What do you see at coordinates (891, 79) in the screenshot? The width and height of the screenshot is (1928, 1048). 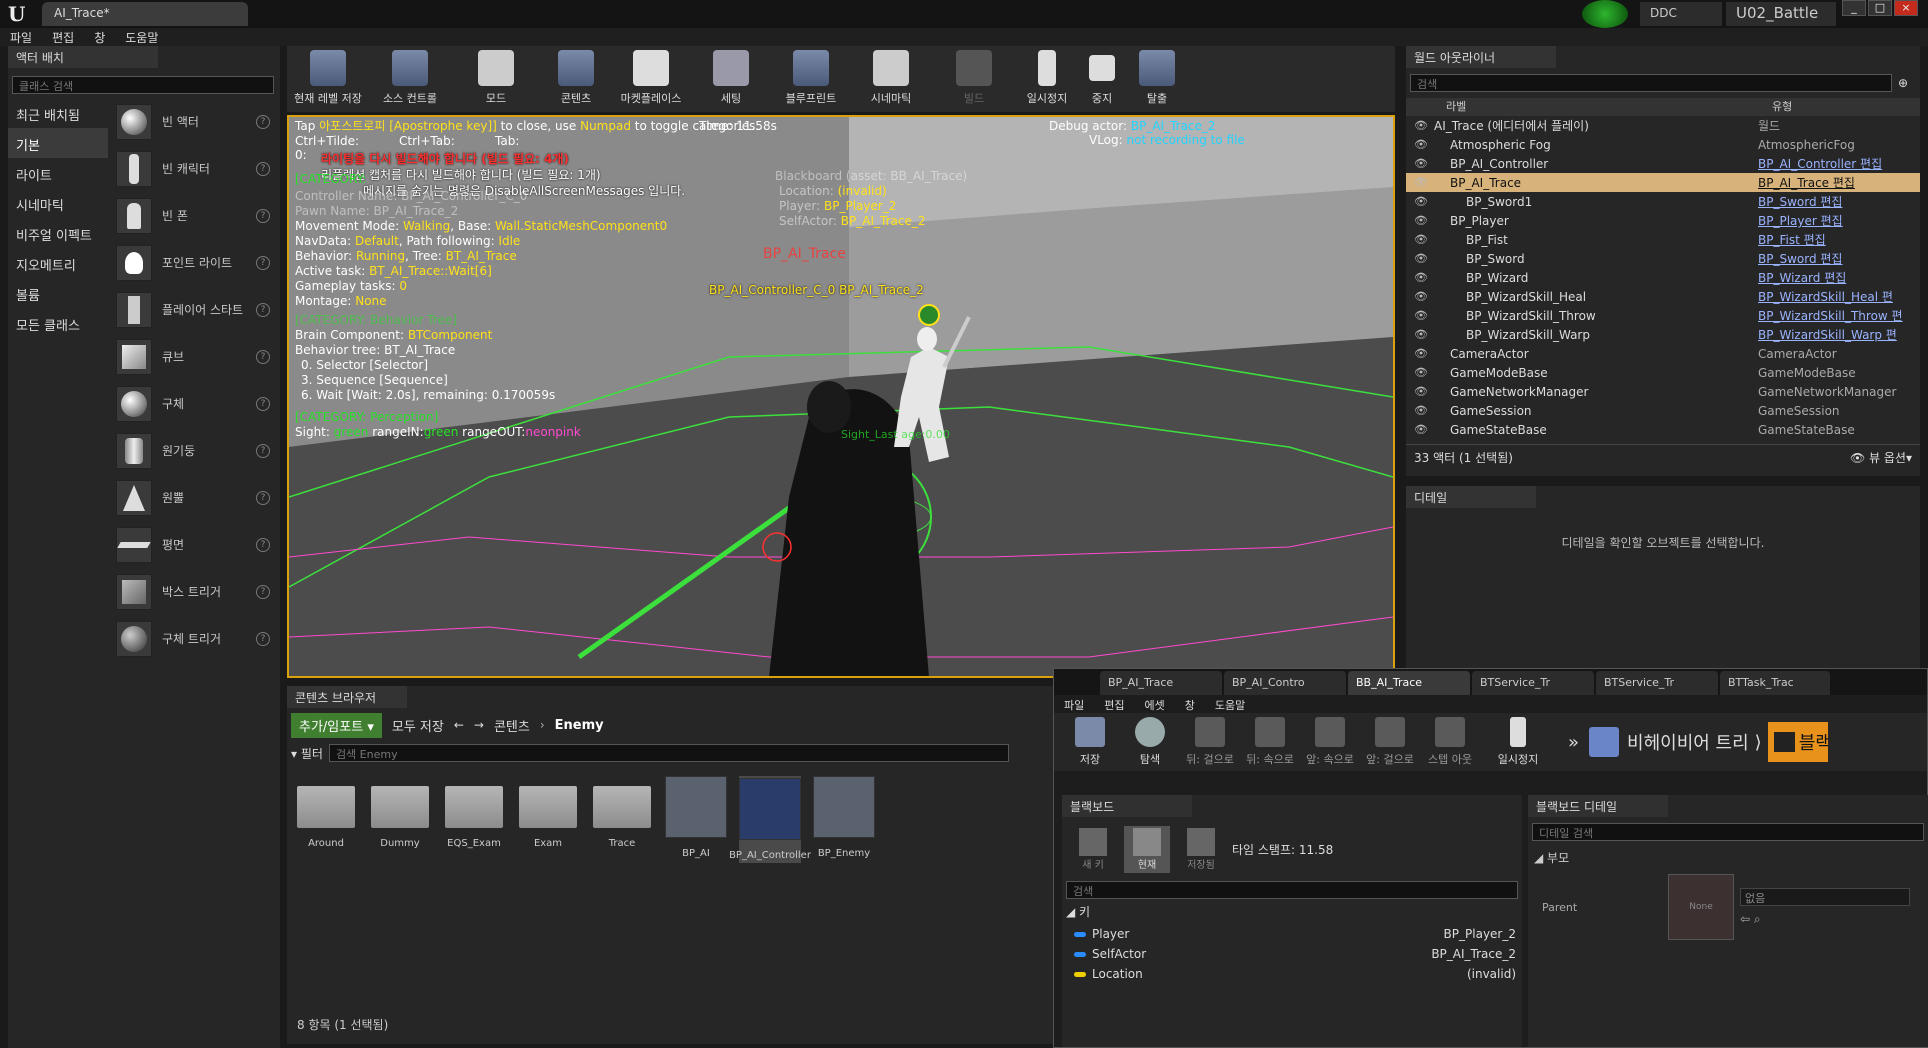 I see `cinematics-button: 시네마틱` at bounding box center [891, 79].